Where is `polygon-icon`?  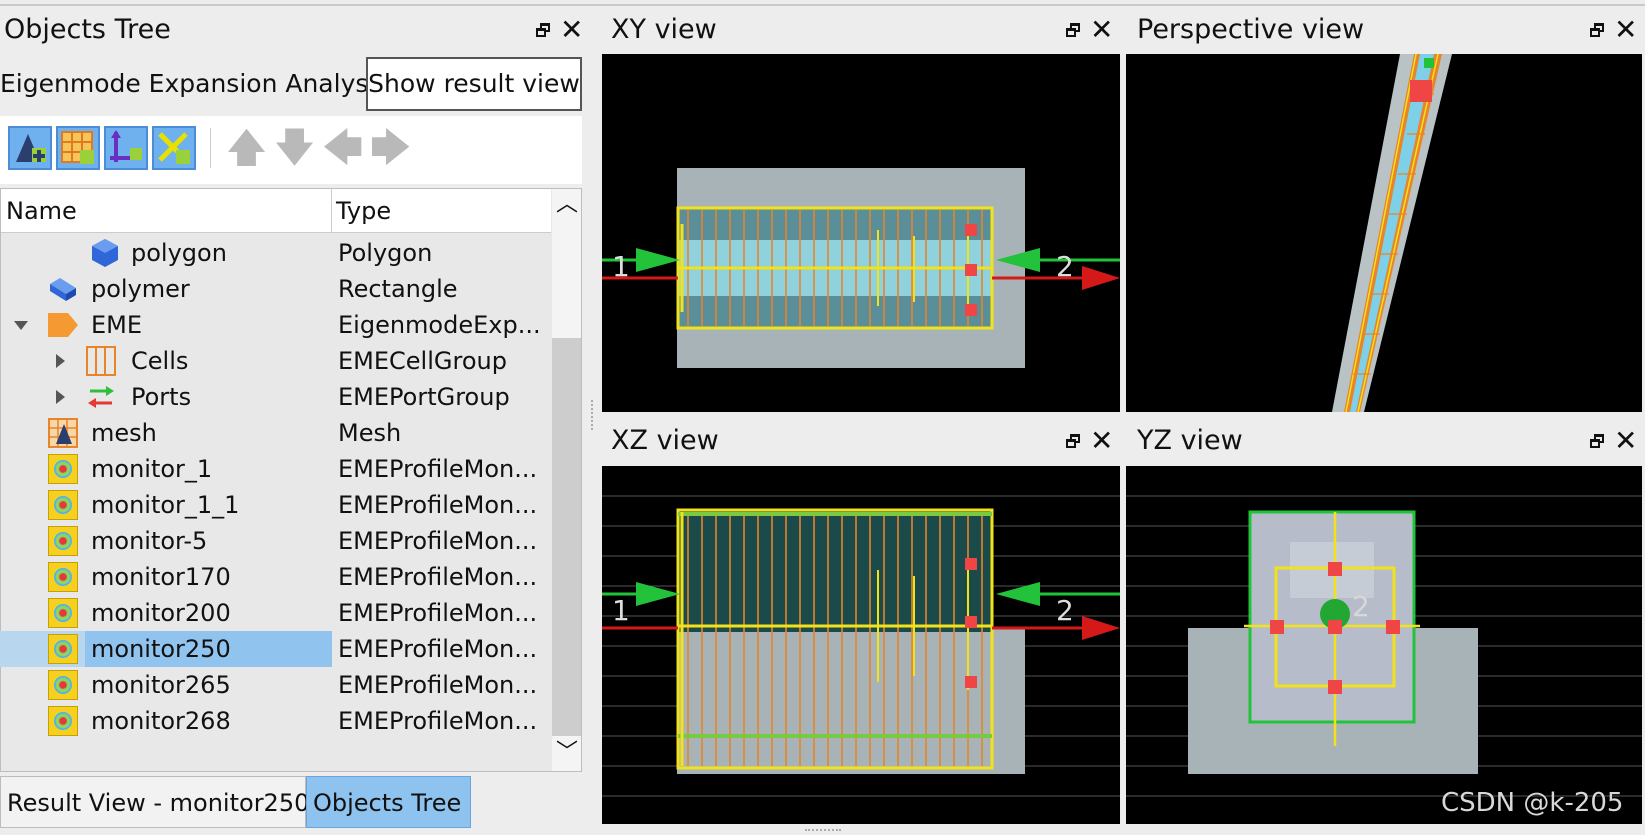 polygon-icon is located at coordinates (105, 253).